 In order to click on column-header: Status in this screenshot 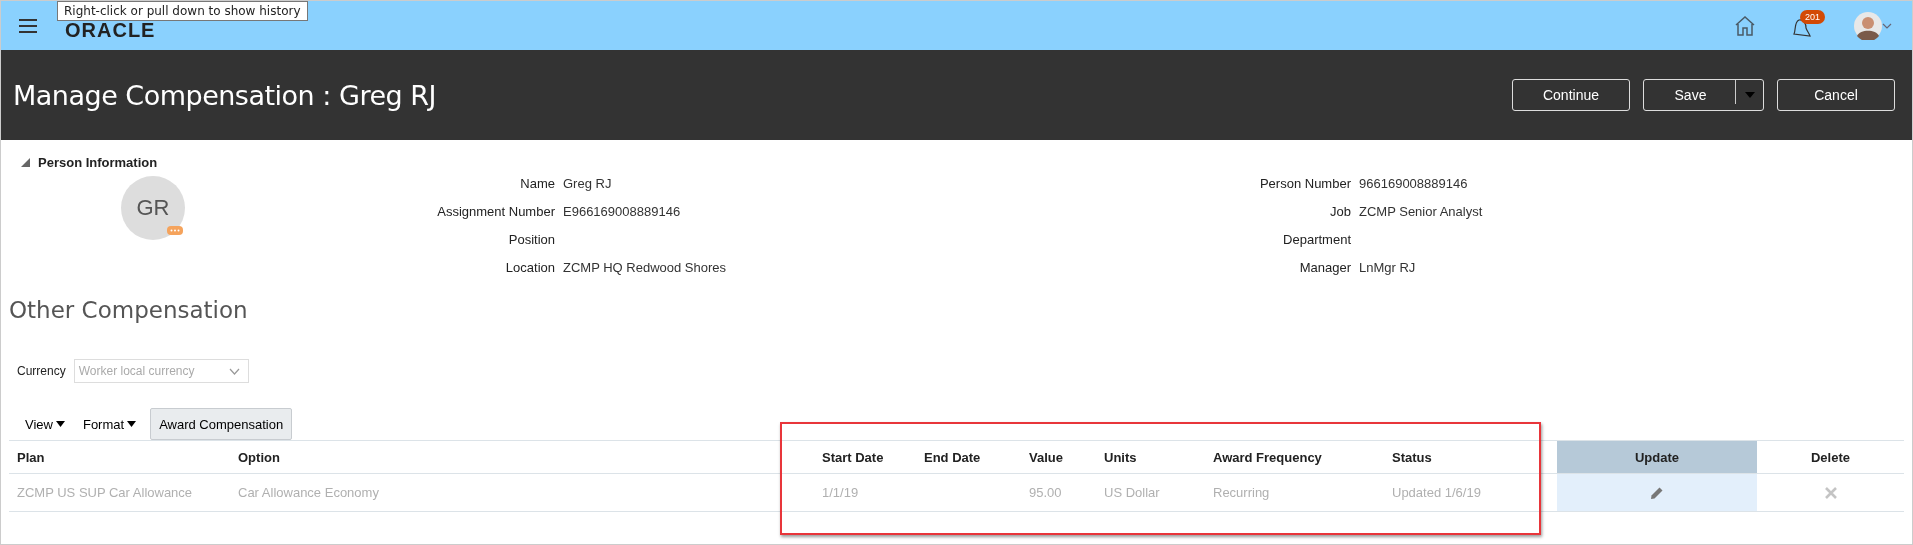, I will do `click(1470, 457)`.